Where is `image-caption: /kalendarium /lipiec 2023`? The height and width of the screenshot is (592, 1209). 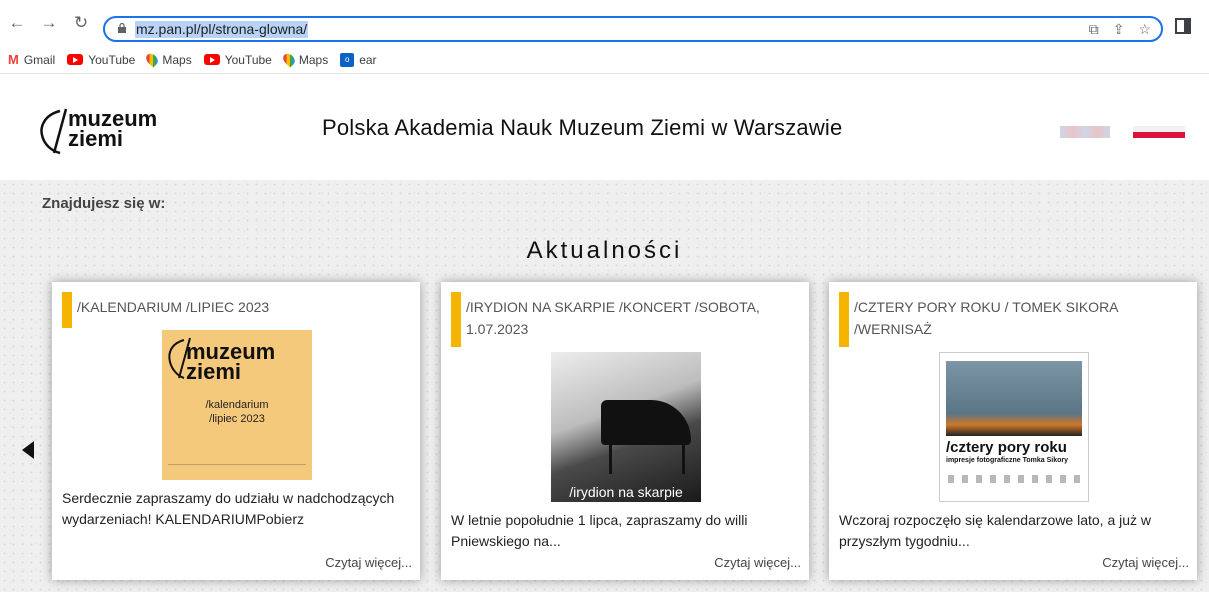 image-caption: /kalendarium /lipiec 2023 is located at coordinates (237, 412).